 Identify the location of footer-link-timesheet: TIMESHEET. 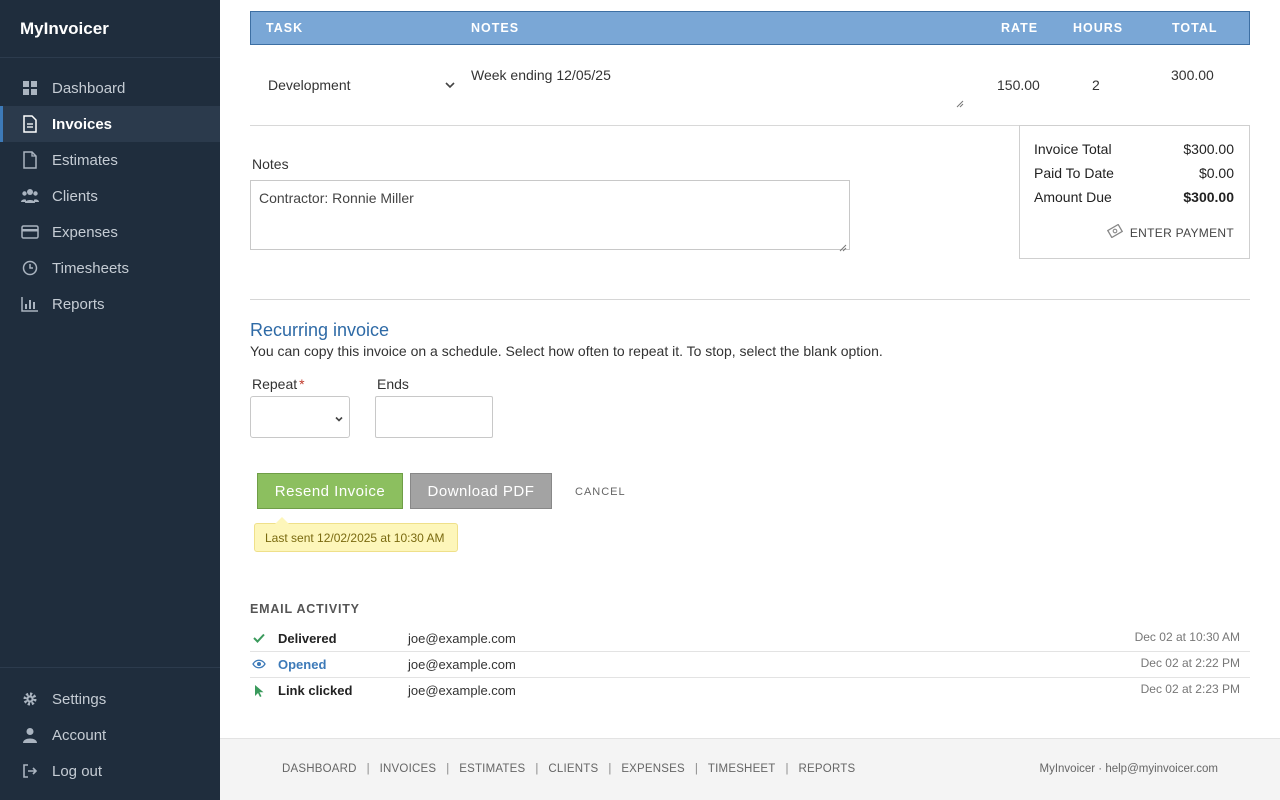
(742, 769).